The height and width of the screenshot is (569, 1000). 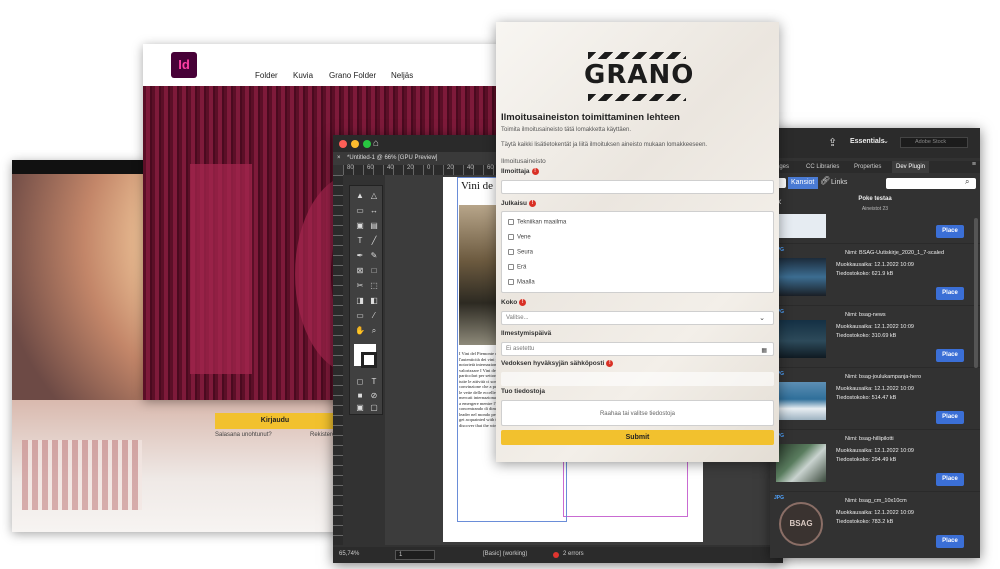 I want to click on asset-size: Tiedostokoko: 783.2 kB, so click(x=865, y=522).